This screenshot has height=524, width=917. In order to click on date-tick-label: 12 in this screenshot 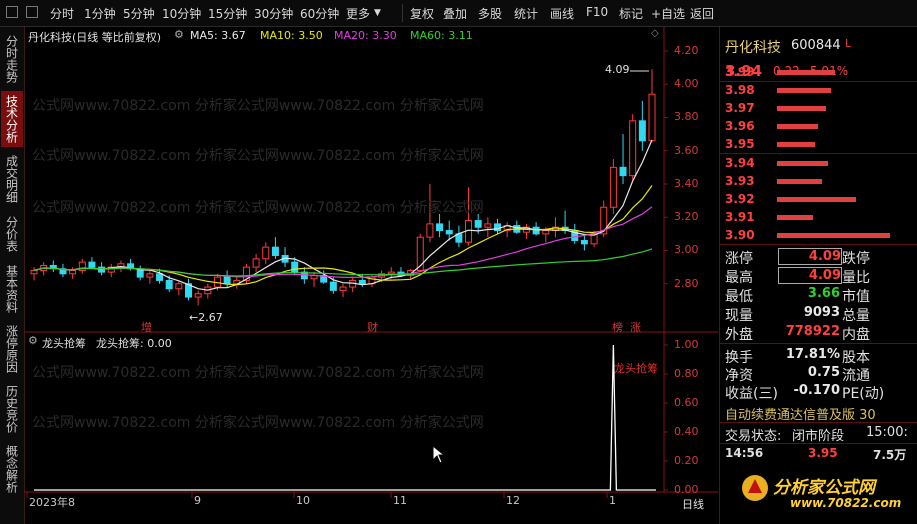, I will do `click(513, 500)`.